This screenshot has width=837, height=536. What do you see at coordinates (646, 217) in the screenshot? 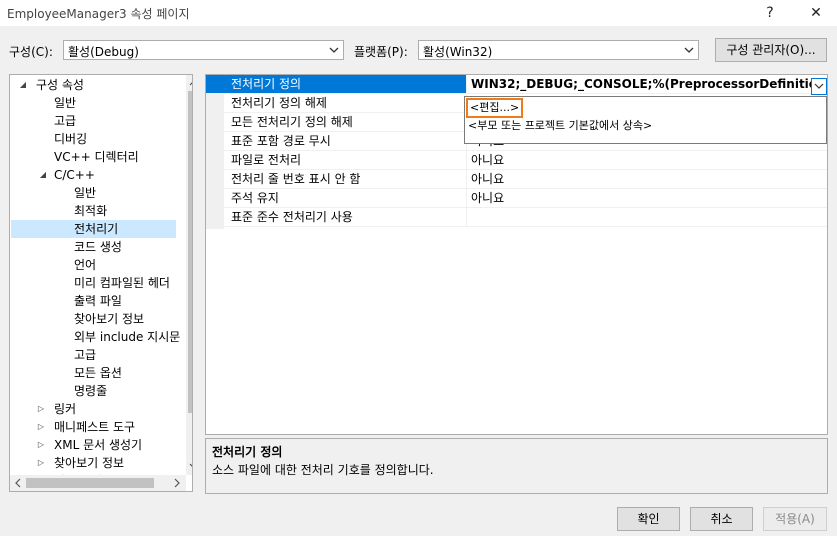
I see `property-value` at bounding box center [646, 217].